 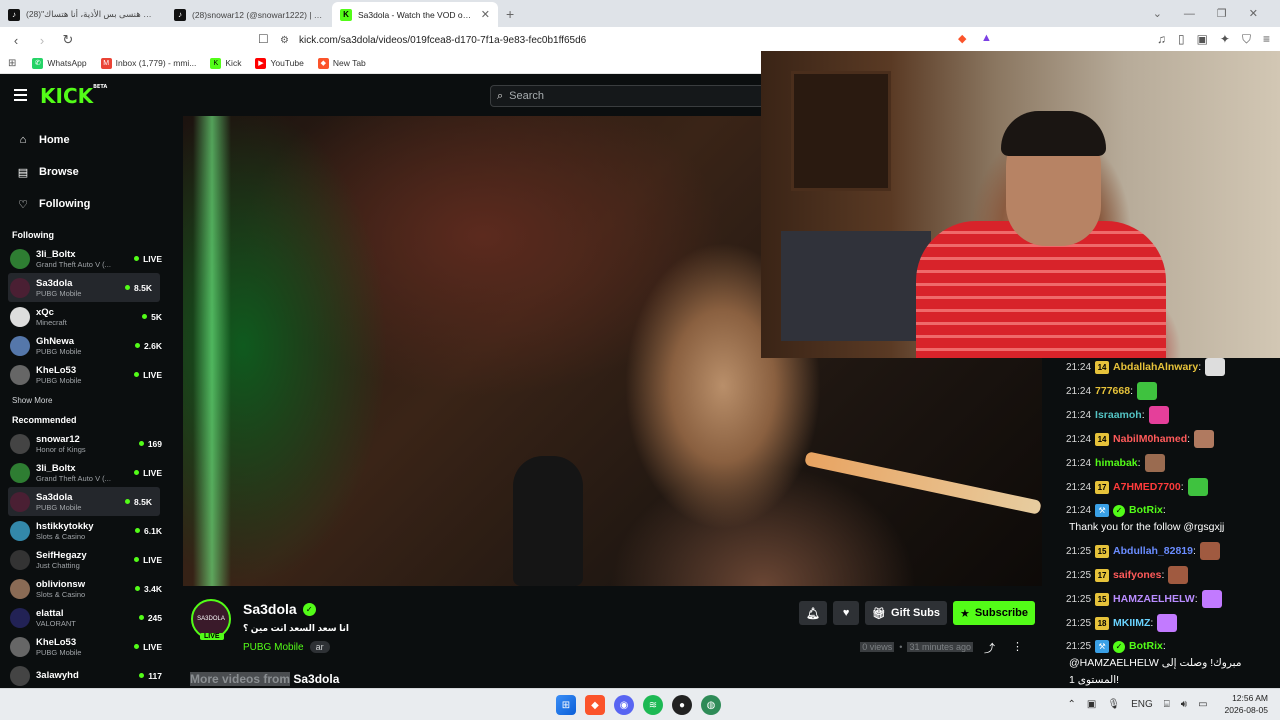 I want to click on nav-browse: ▤ Browse, so click(x=85, y=172).